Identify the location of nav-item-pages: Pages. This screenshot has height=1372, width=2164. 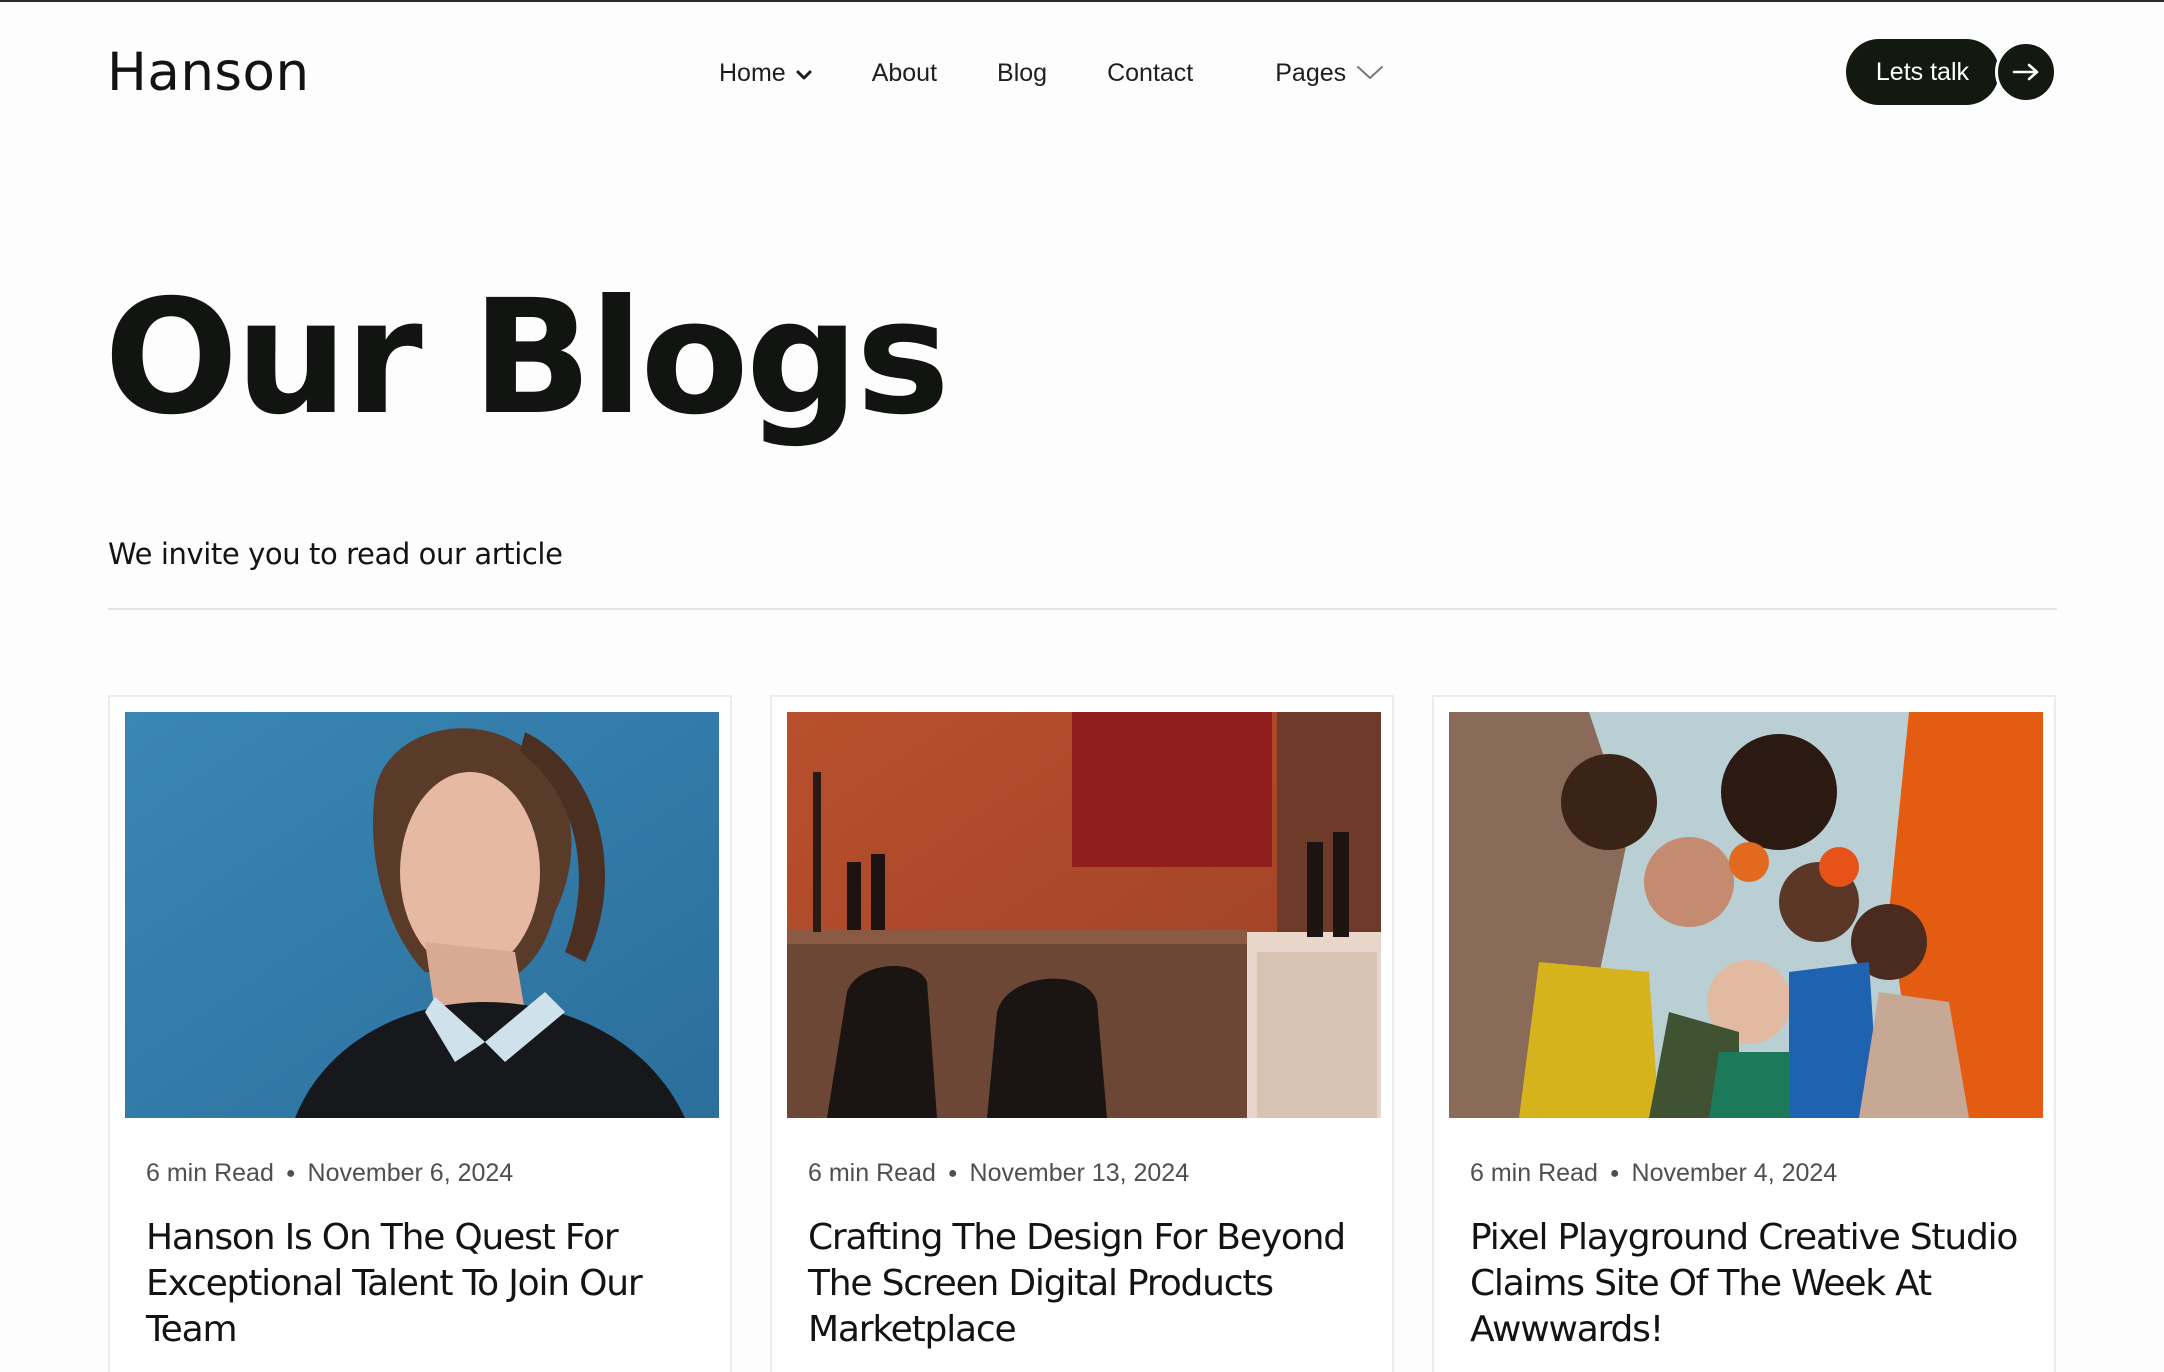
(1329, 73).